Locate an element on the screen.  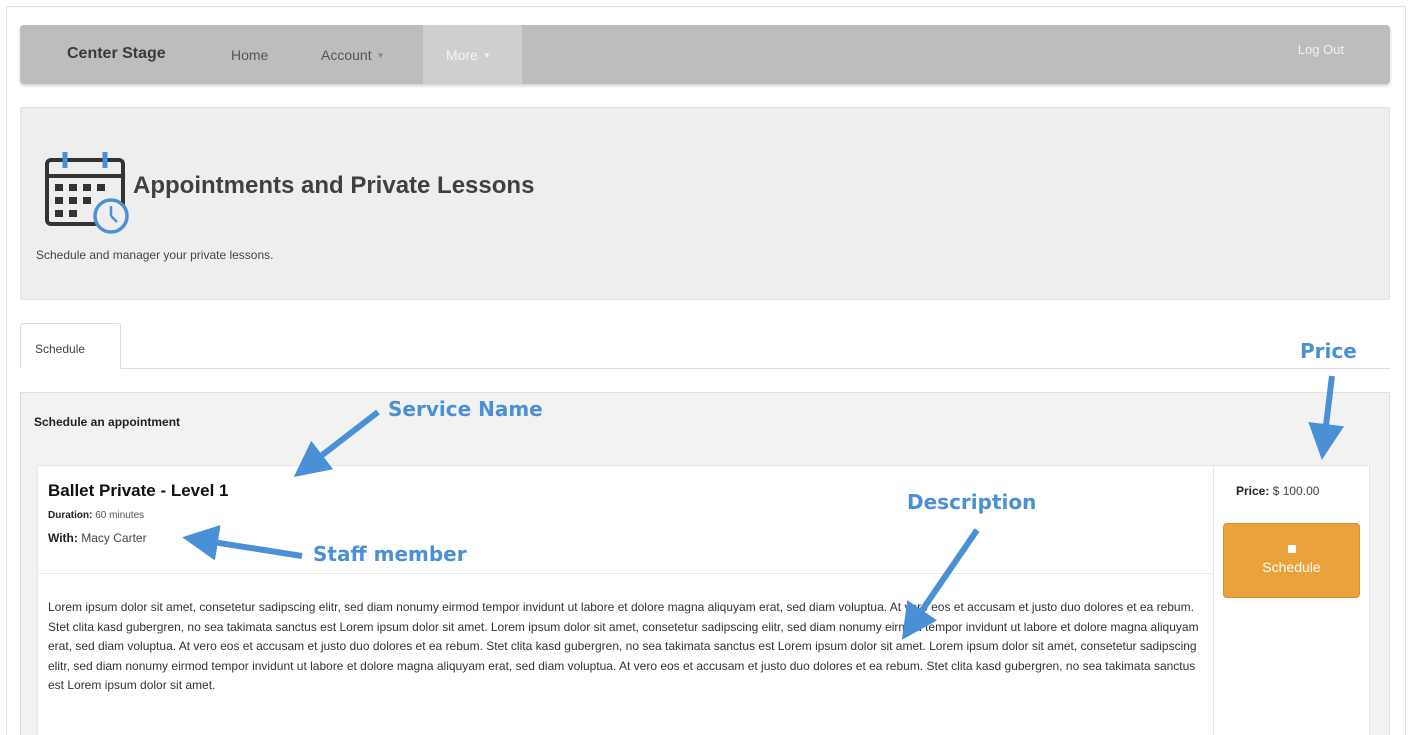
service-duration: Duration: 60 minutes is located at coordinates (96, 515).